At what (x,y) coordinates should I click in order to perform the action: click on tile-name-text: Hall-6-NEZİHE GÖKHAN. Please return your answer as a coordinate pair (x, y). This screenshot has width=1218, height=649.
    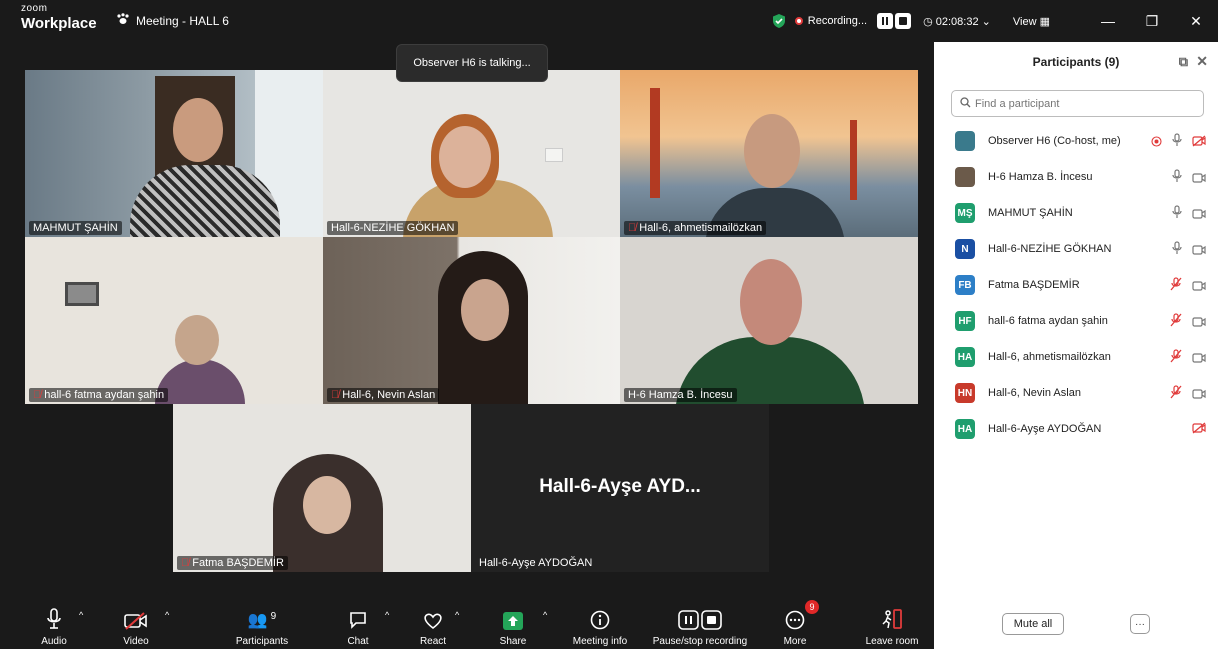
    Looking at the image, I should click on (393, 228).